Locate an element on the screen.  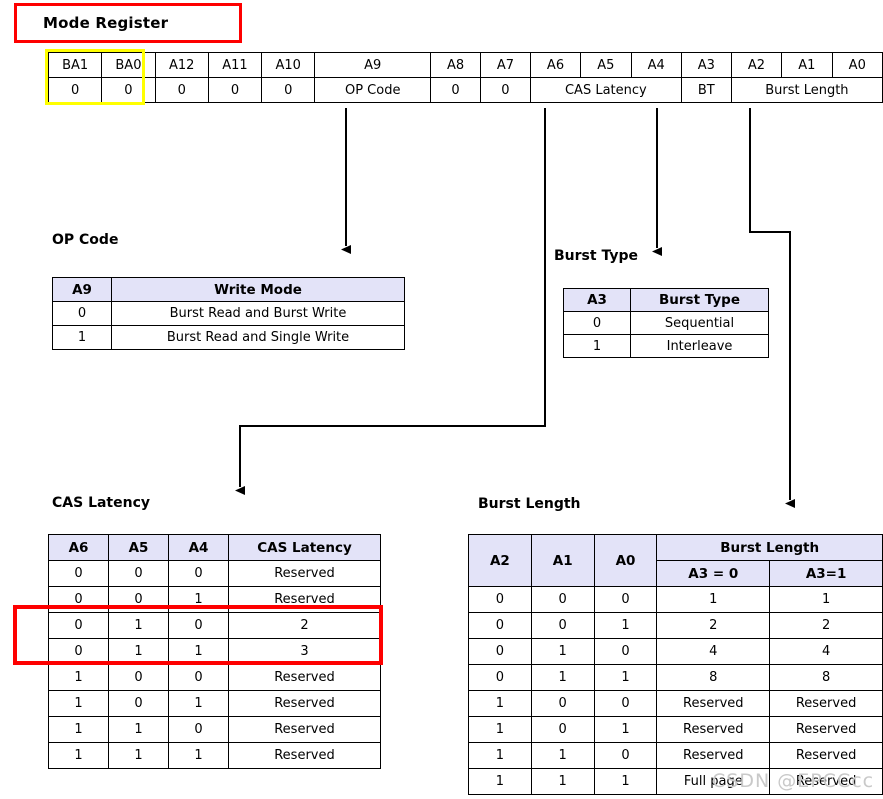
bit-value-cas-latency: CAS Latency is located at coordinates (605, 90).